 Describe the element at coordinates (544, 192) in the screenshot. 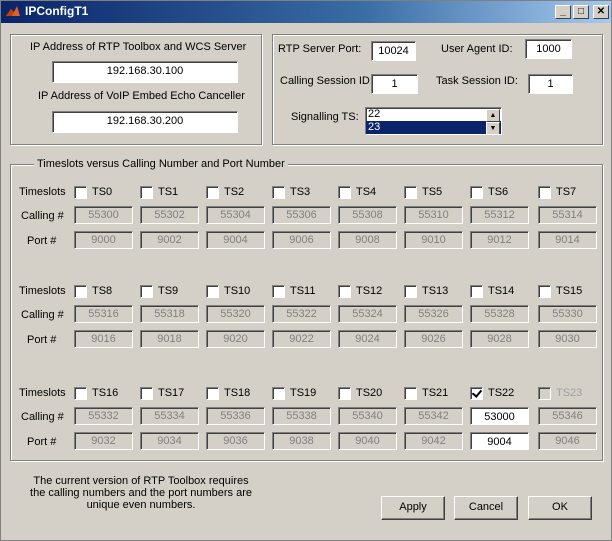

I see `checkbox-ts7` at that location.